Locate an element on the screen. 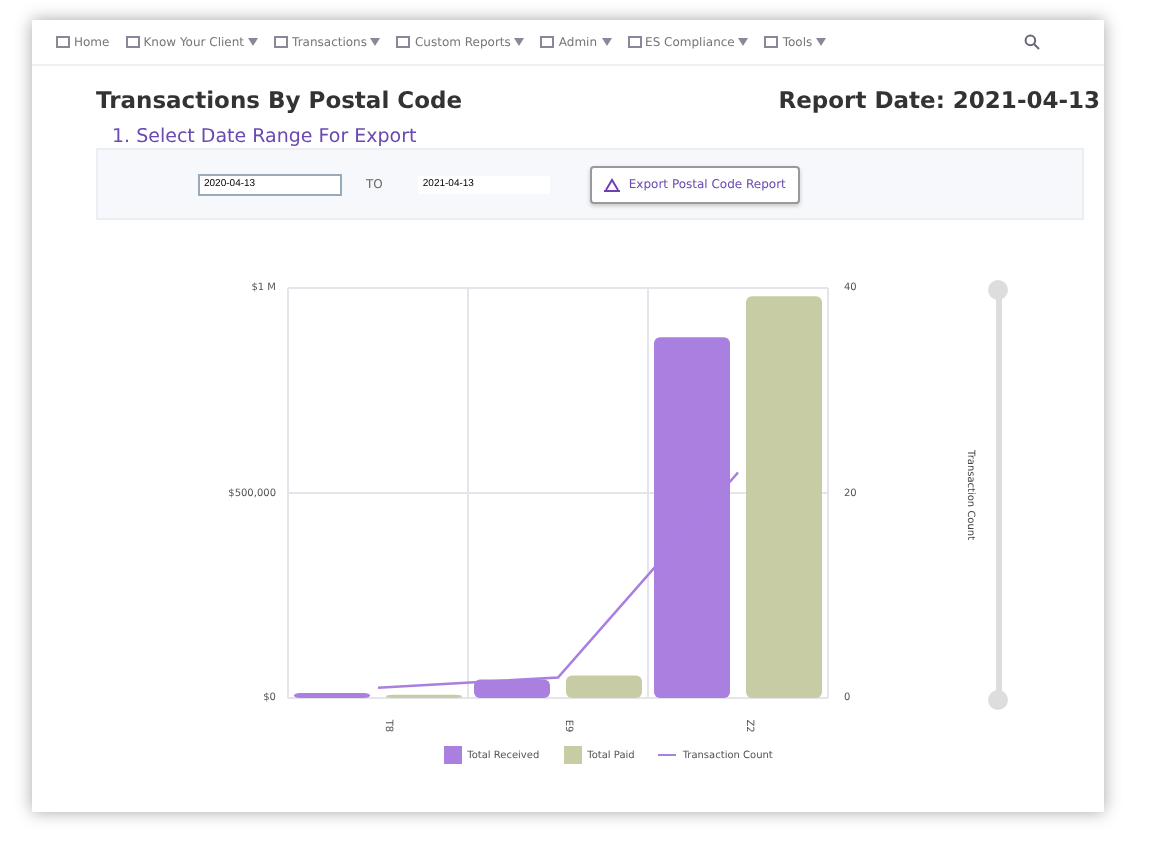 The image size is (1152, 846). report-date: Report Date: 2021-04-13 is located at coordinates (939, 100).